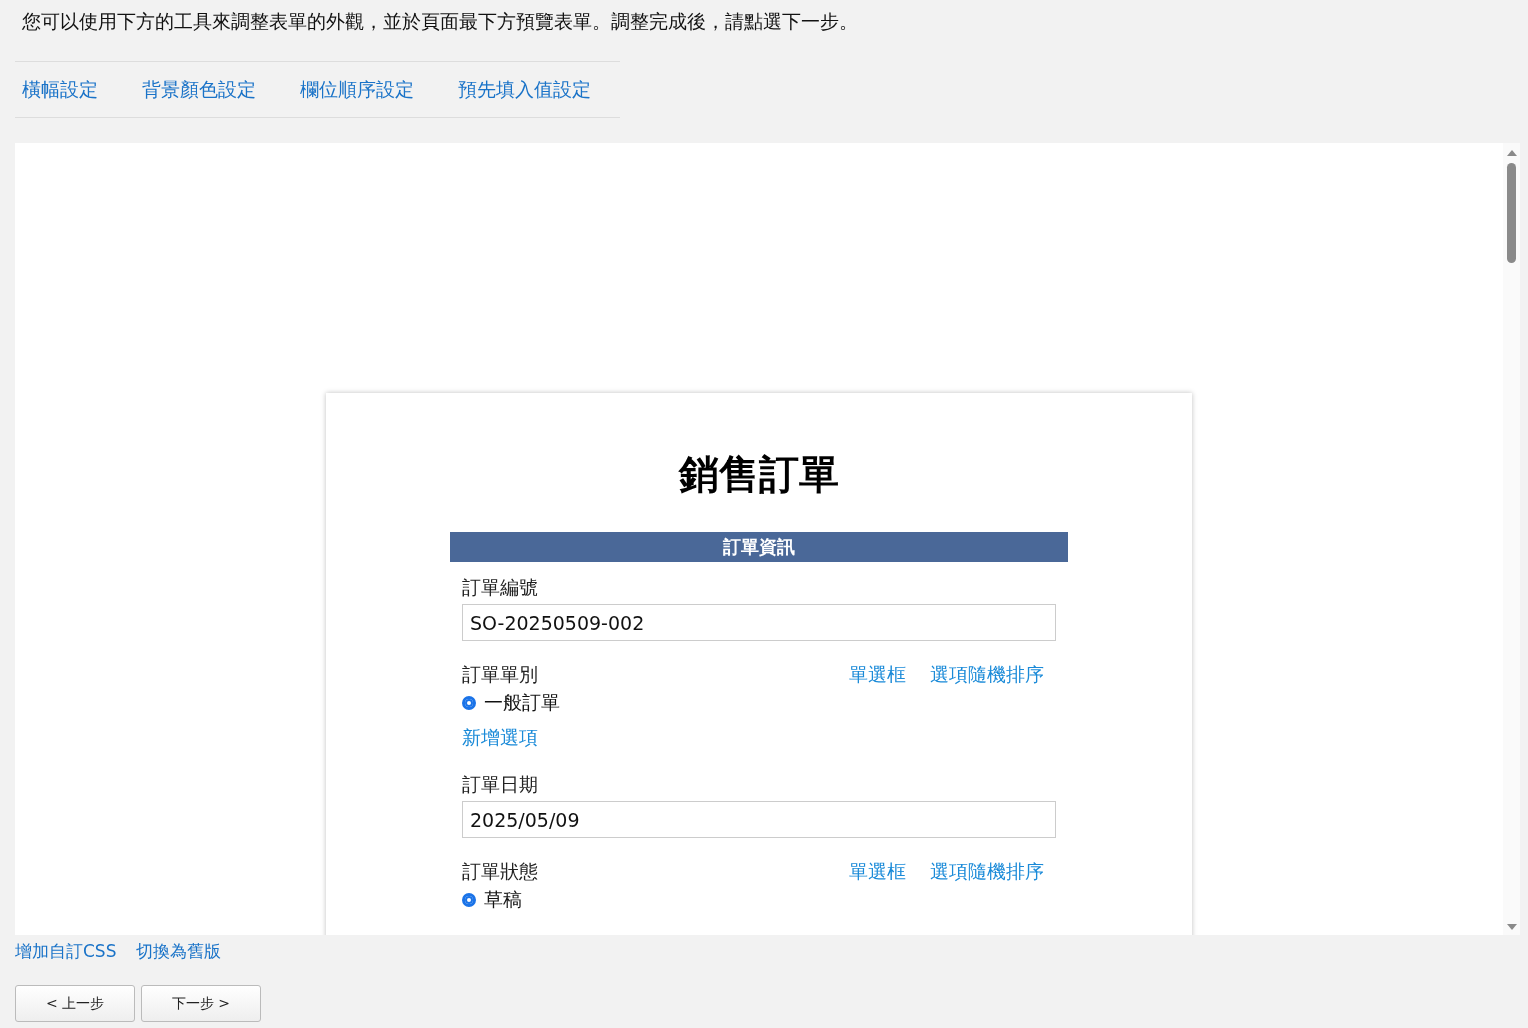 The image size is (1528, 1028). What do you see at coordinates (60, 89) in the screenshot?
I see `settings-tab: 橫幅設定` at bounding box center [60, 89].